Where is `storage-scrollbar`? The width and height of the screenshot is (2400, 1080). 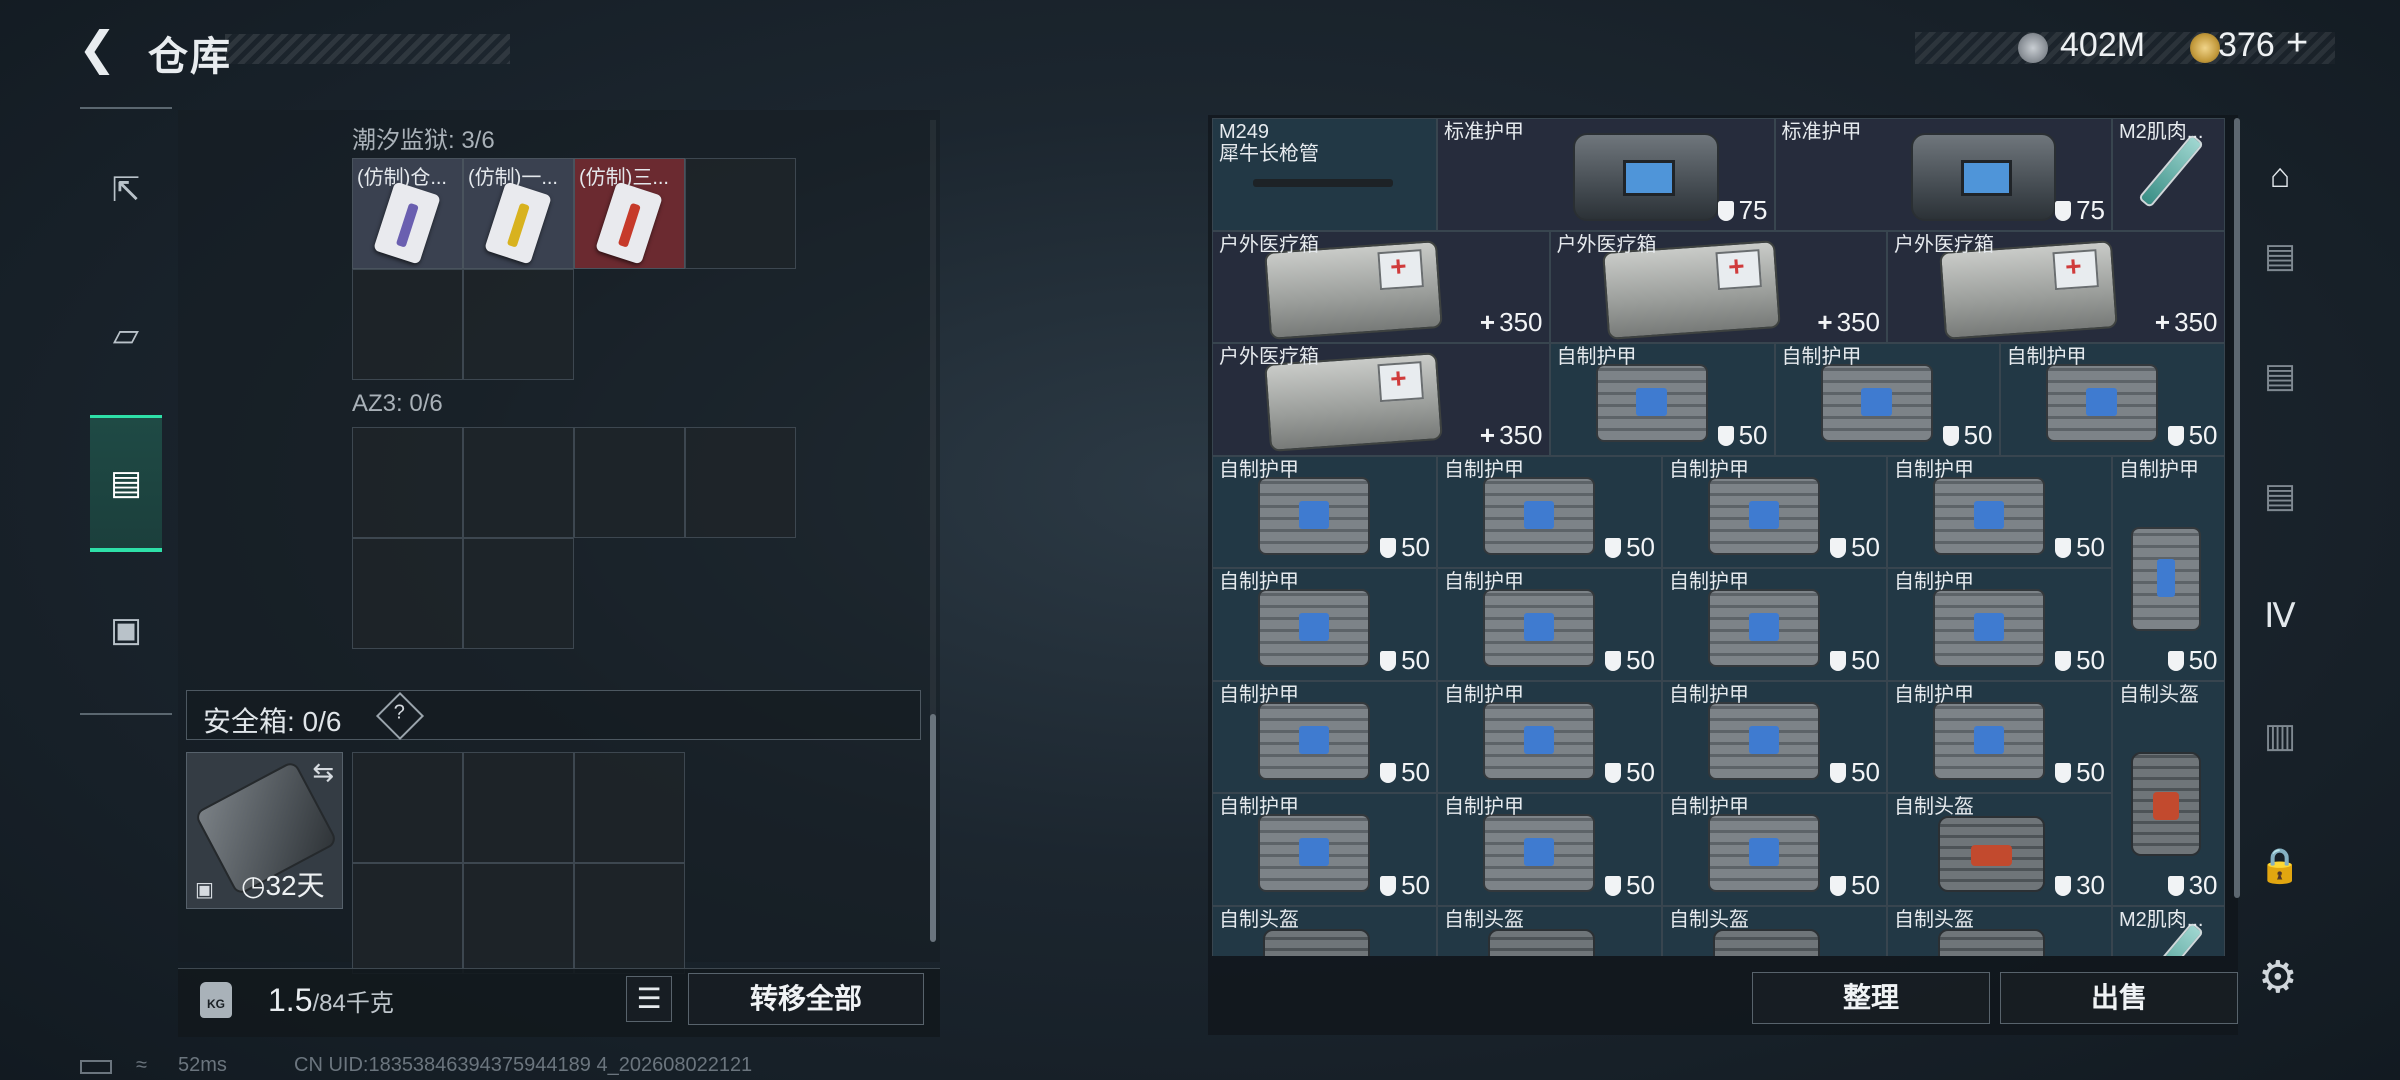
storage-scrollbar is located at coordinates (2237, 508).